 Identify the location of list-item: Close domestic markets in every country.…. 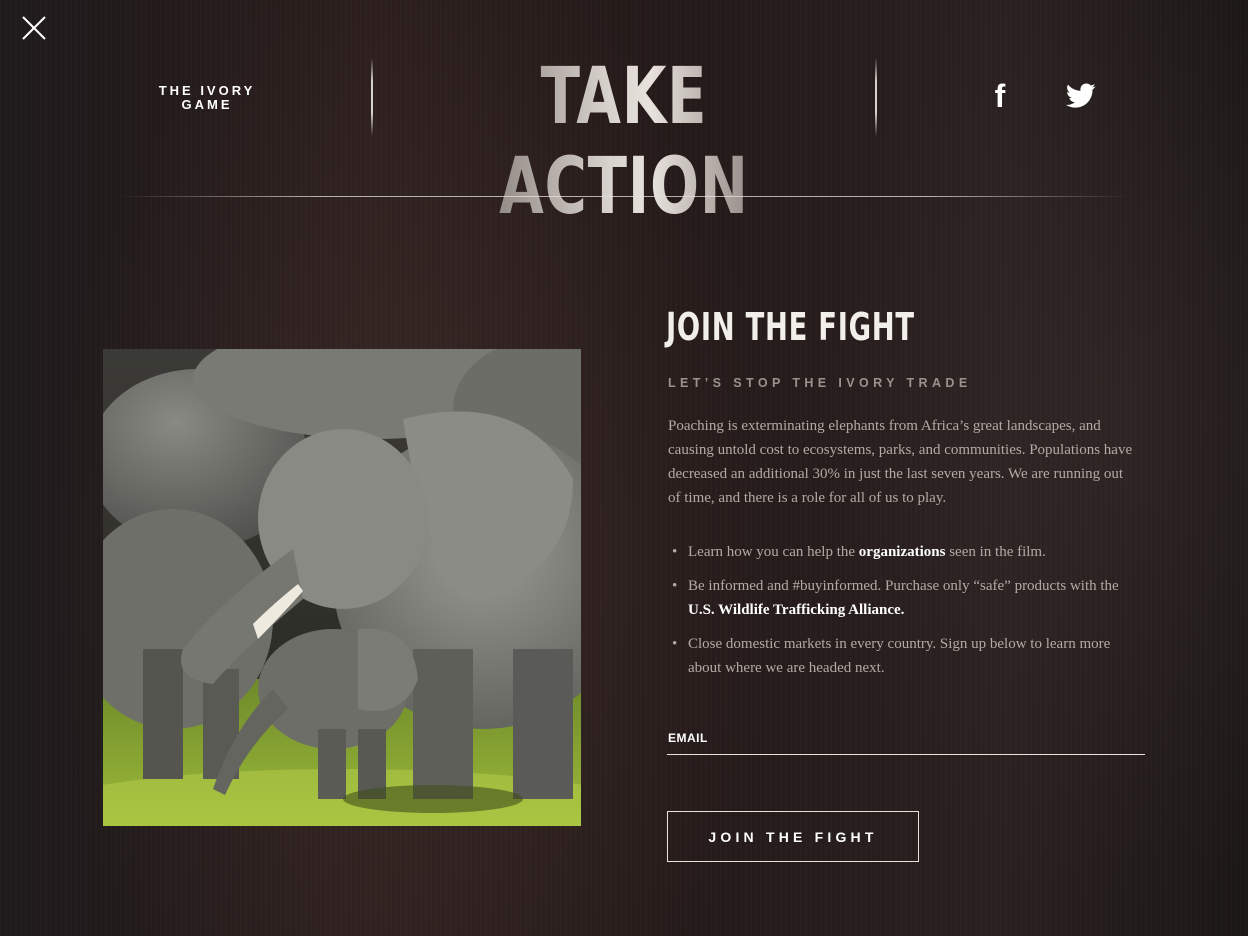
(903, 656).